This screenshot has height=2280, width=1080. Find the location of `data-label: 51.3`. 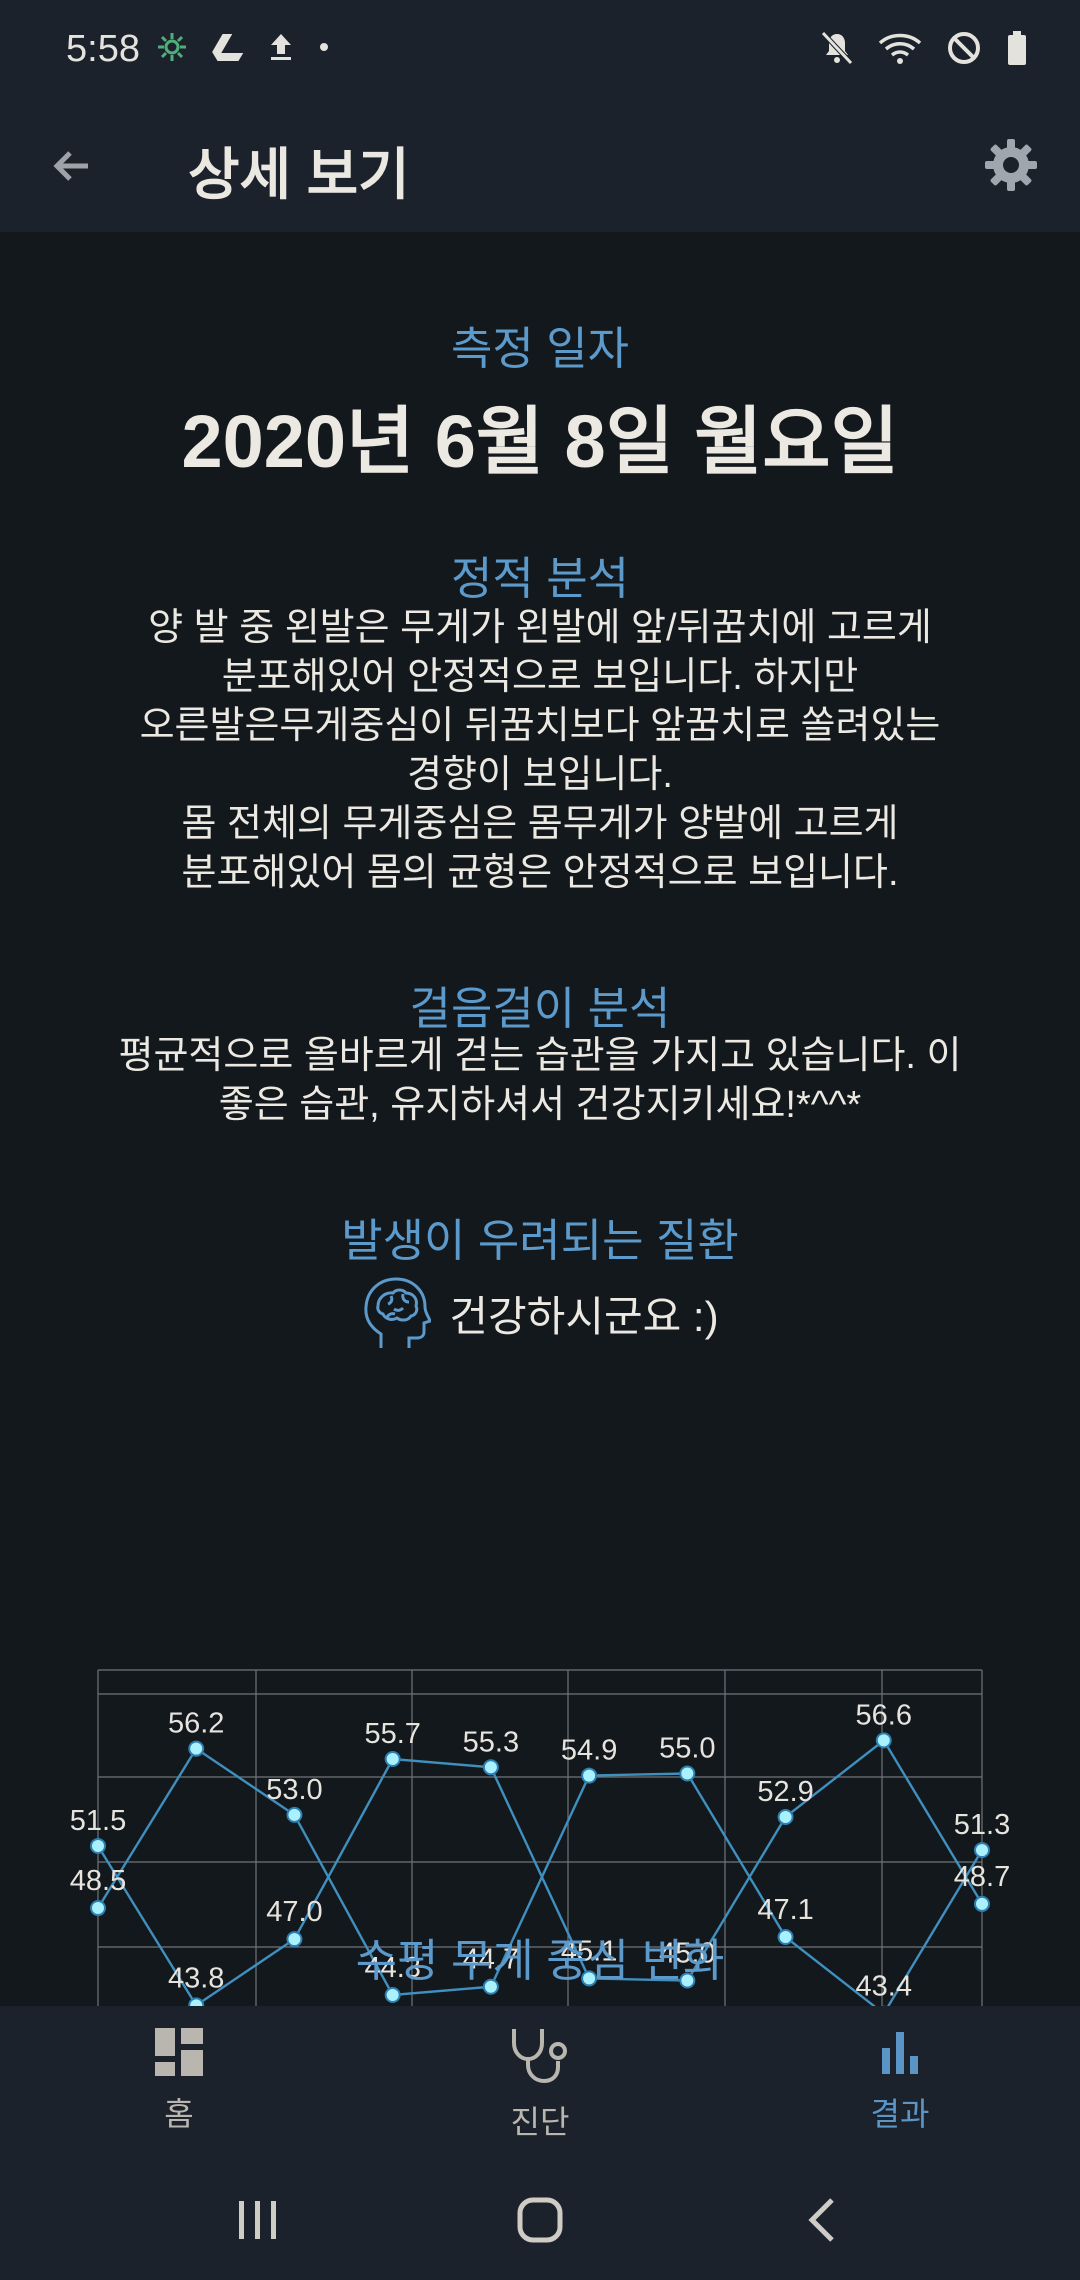

data-label: 51.3 is located at coordinates (982, 1825).